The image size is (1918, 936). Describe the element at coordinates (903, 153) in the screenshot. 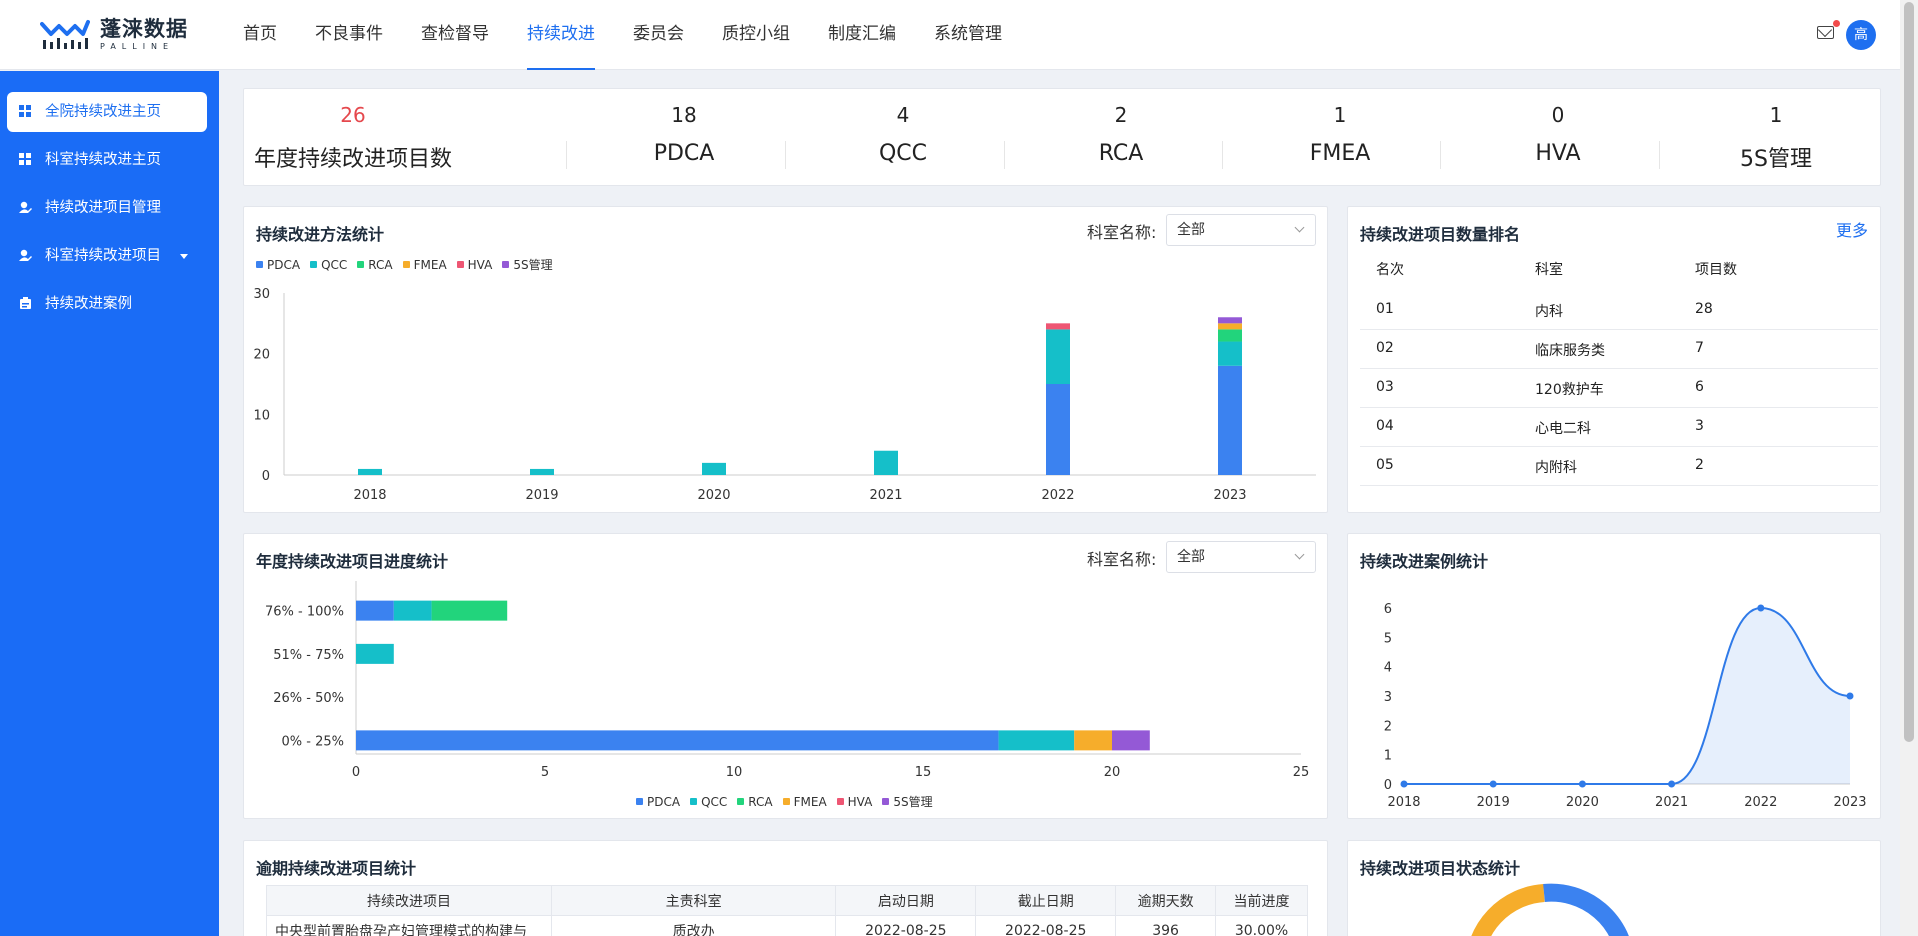

I see `summary-label: QCC` at that location.